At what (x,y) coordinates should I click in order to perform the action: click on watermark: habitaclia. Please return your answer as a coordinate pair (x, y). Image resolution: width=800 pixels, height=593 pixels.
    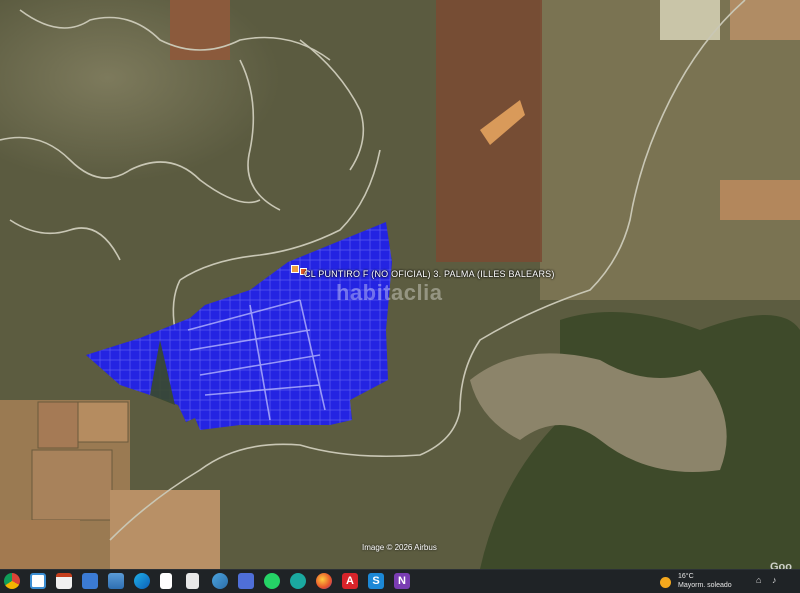
    Looking at the image, I should click on (389, 292).